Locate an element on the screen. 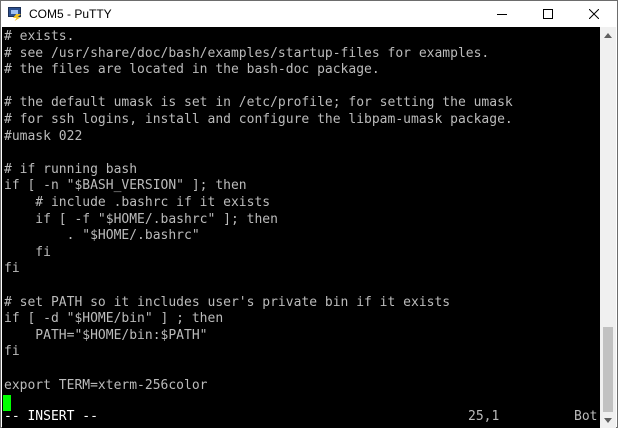 Image resolution: width=618 pixels, height=428 pixels. close-button is located at coordinates (594, 14).